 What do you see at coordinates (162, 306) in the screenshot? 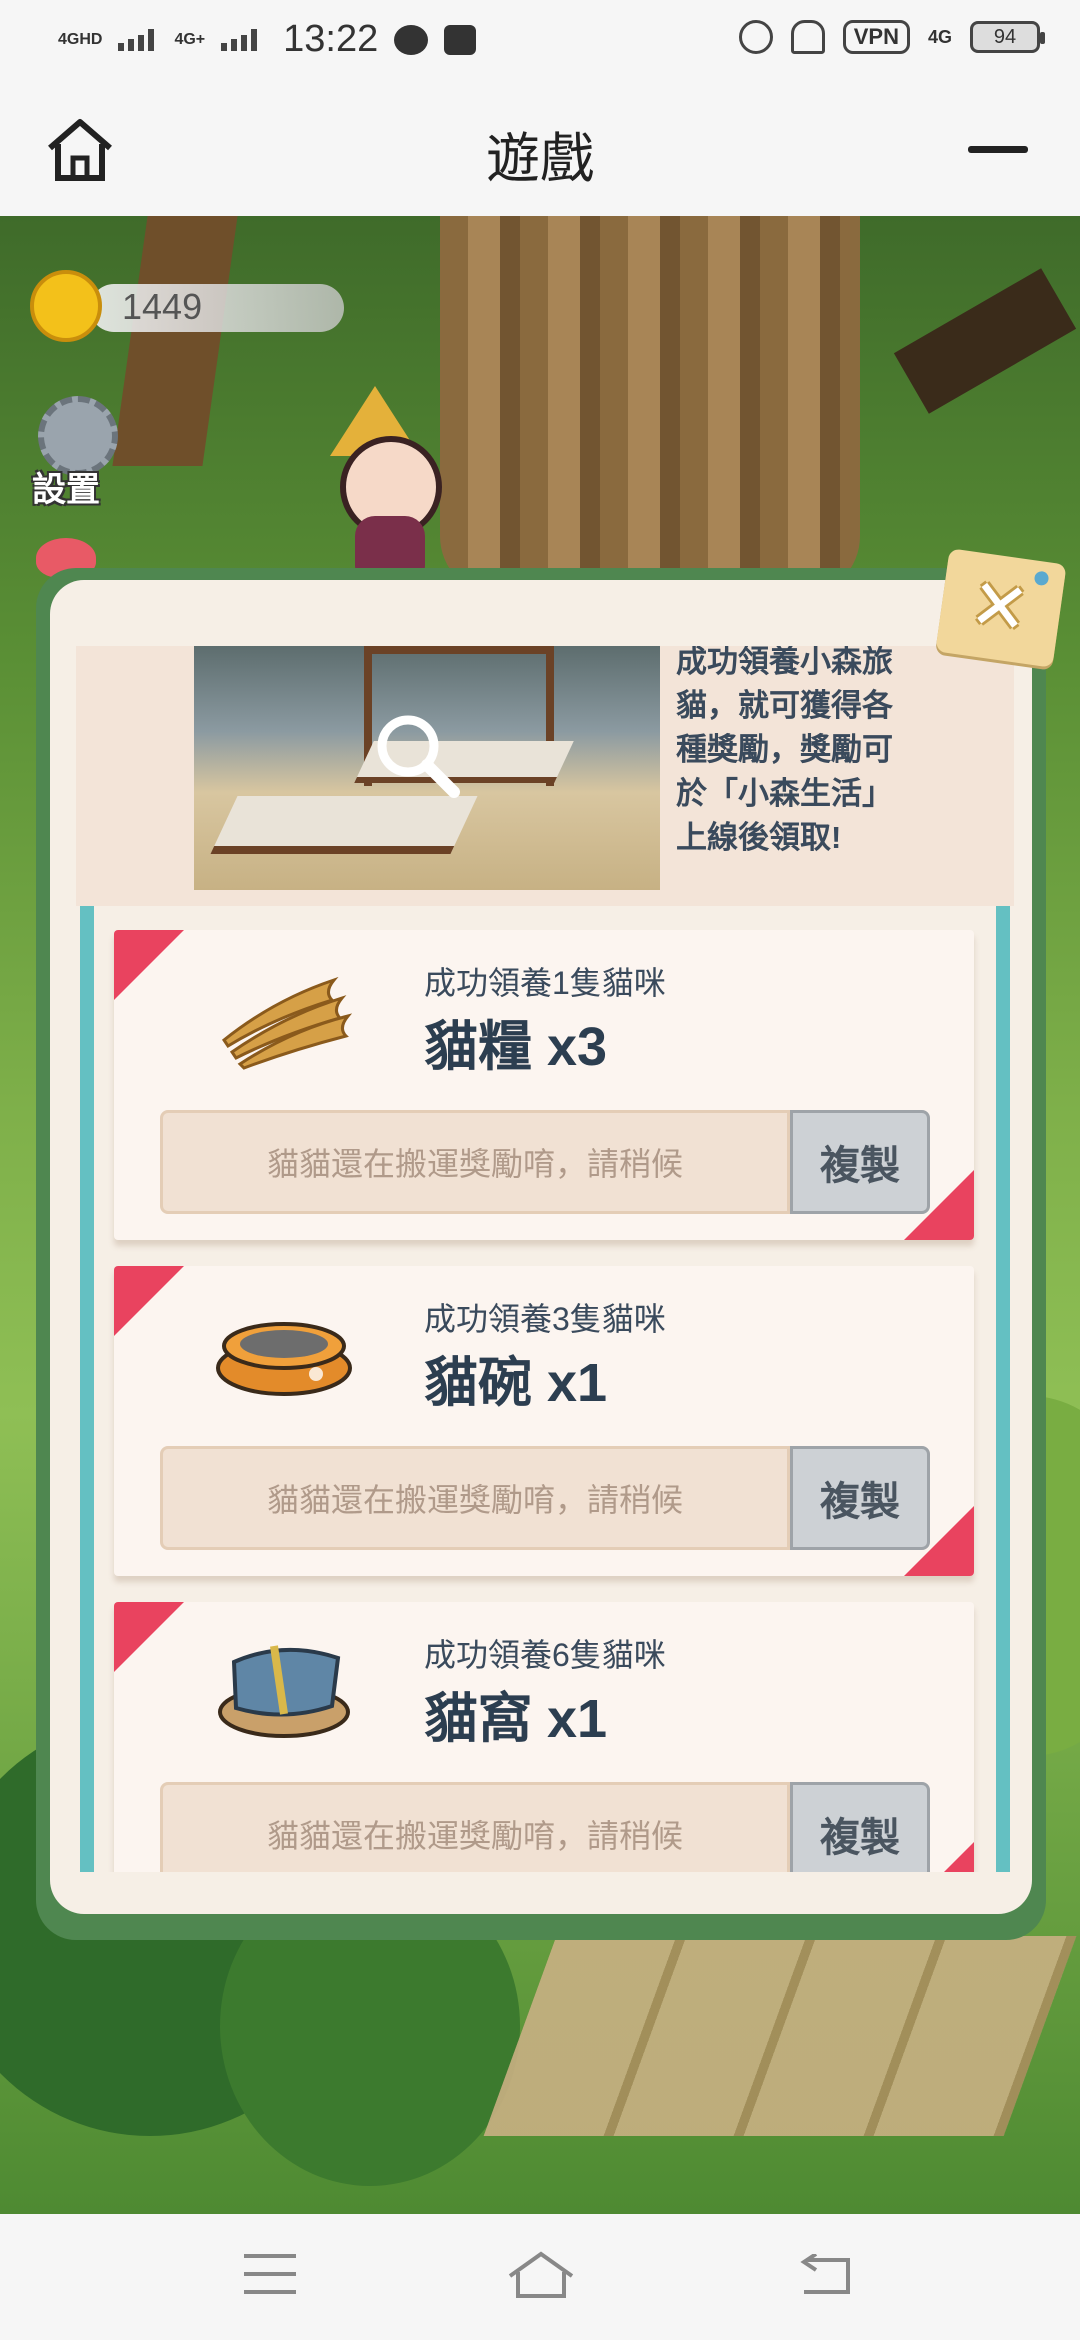
I see `coin-value: 1449` at bounding box center [162, 306].